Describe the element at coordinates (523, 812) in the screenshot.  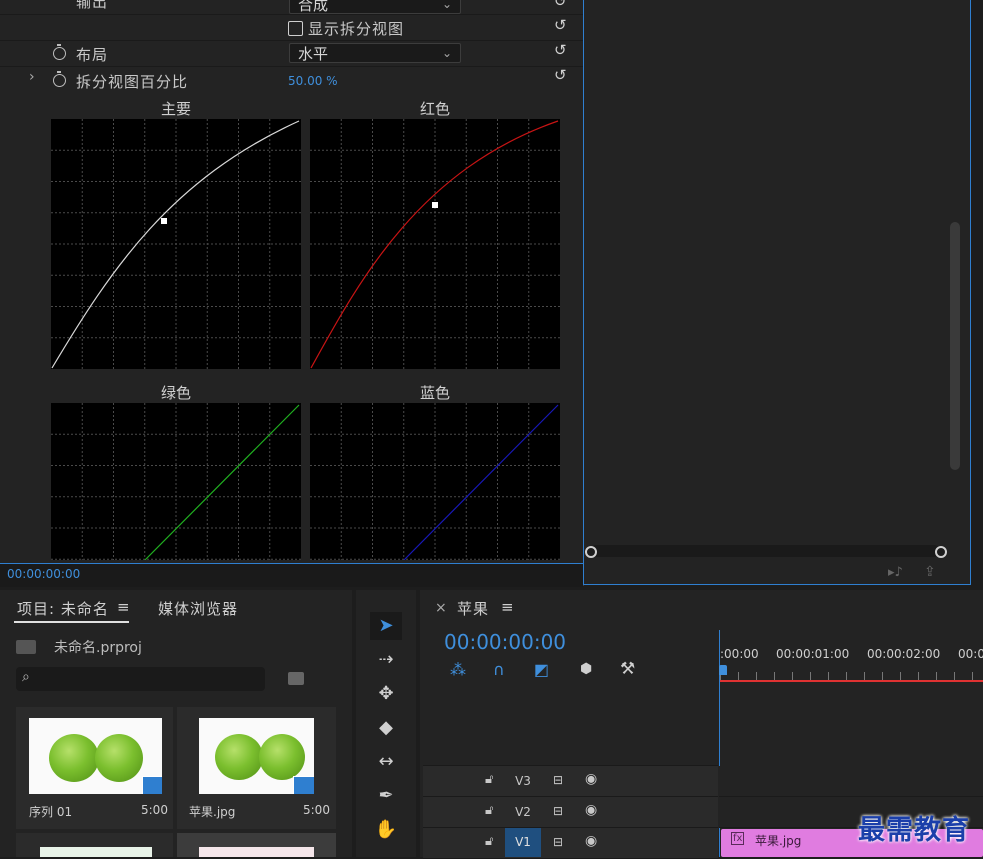
I see `track-name: V2` at that location.